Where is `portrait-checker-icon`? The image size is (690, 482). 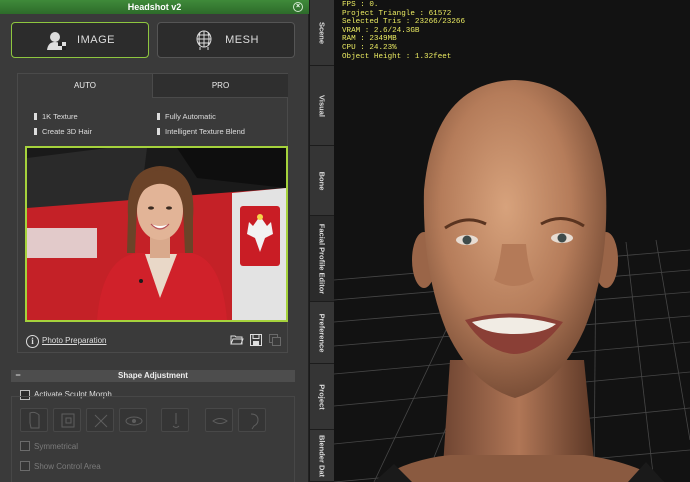 portrait-checker-icon is located at coordinates (57, 41).